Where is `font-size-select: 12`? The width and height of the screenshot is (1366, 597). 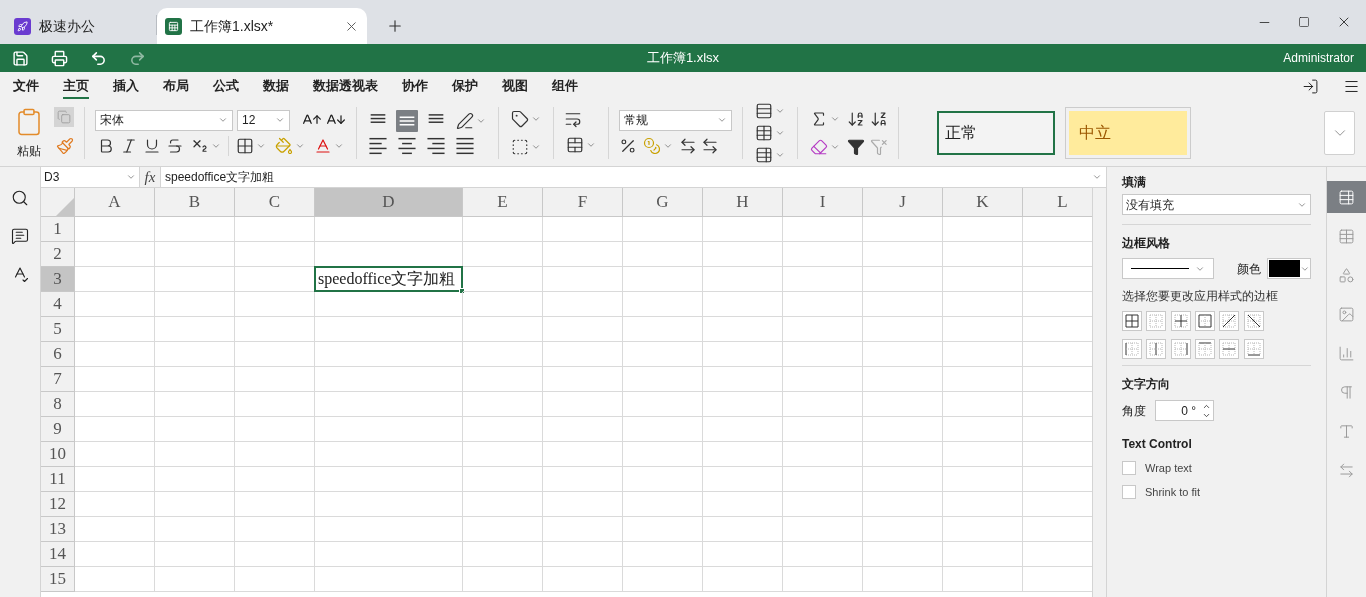
font-size-select: 12 is located at coordinates (263, 120).